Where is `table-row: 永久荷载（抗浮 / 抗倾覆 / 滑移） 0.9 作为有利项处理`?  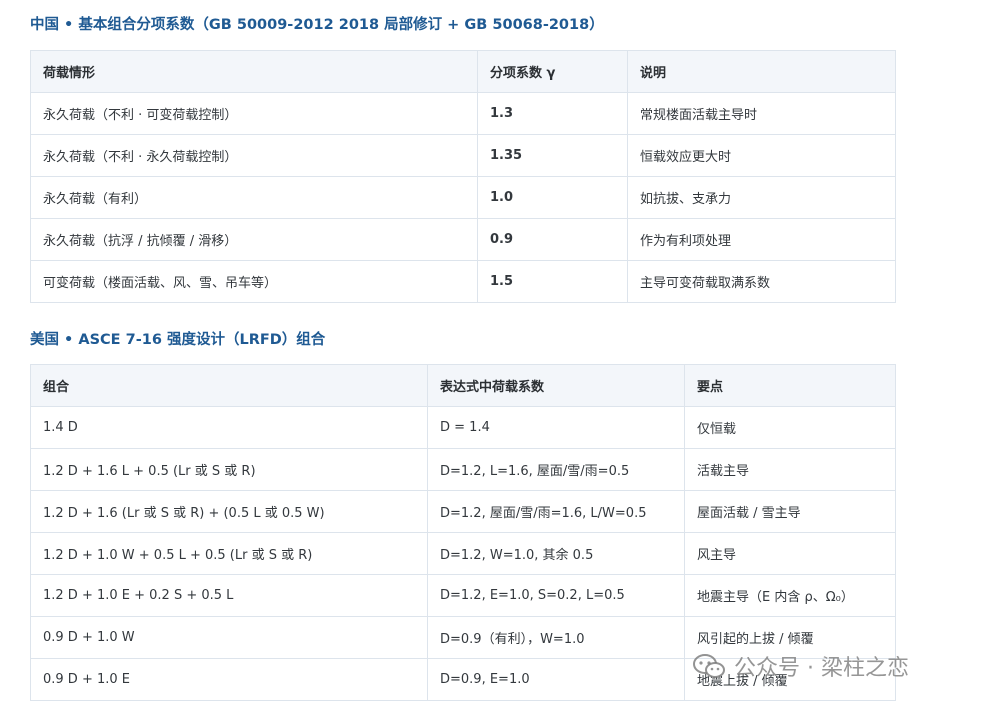
table-row: 永久荷载（抗浮 / 抗倾覆 / 滑移） 0.9 作为有利项处理 is located at coordinates (463, 239).